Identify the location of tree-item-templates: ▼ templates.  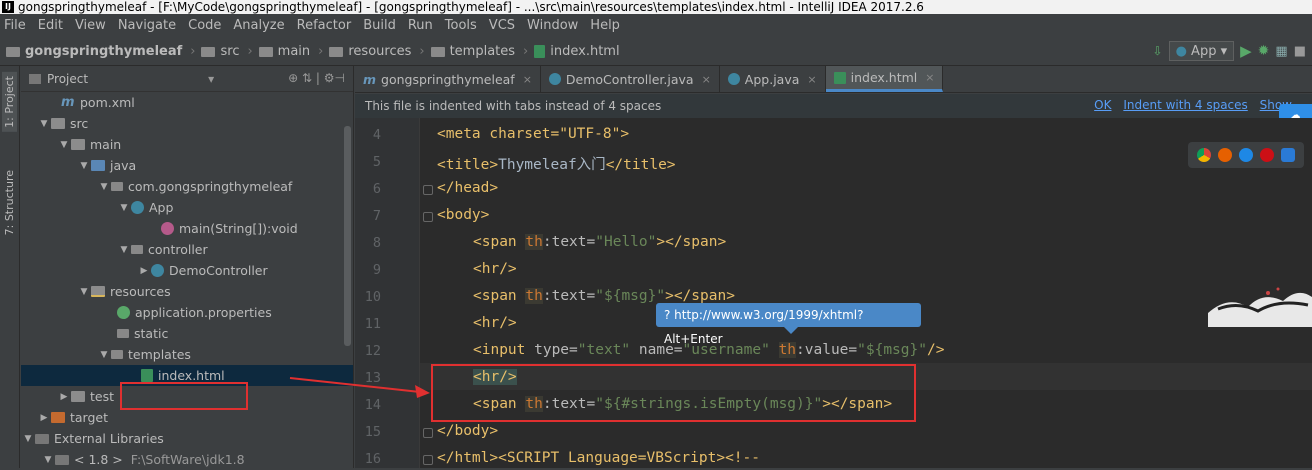
(187, 354).